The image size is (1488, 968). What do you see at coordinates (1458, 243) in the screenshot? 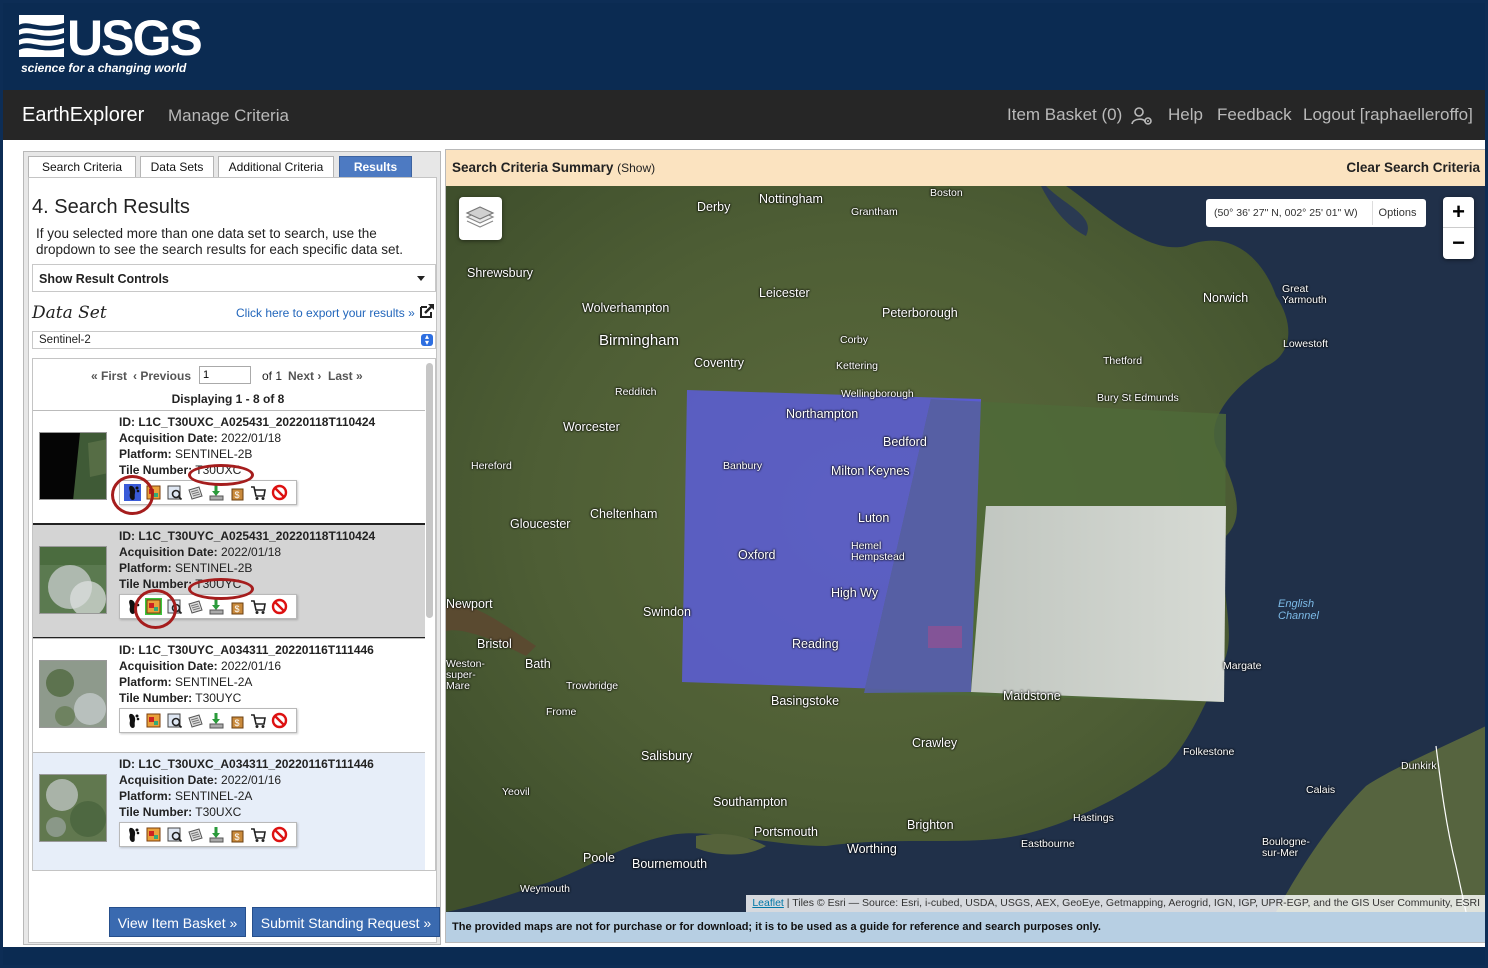
I see `zoom-out-button: −` at bounding box center [1458, 243].